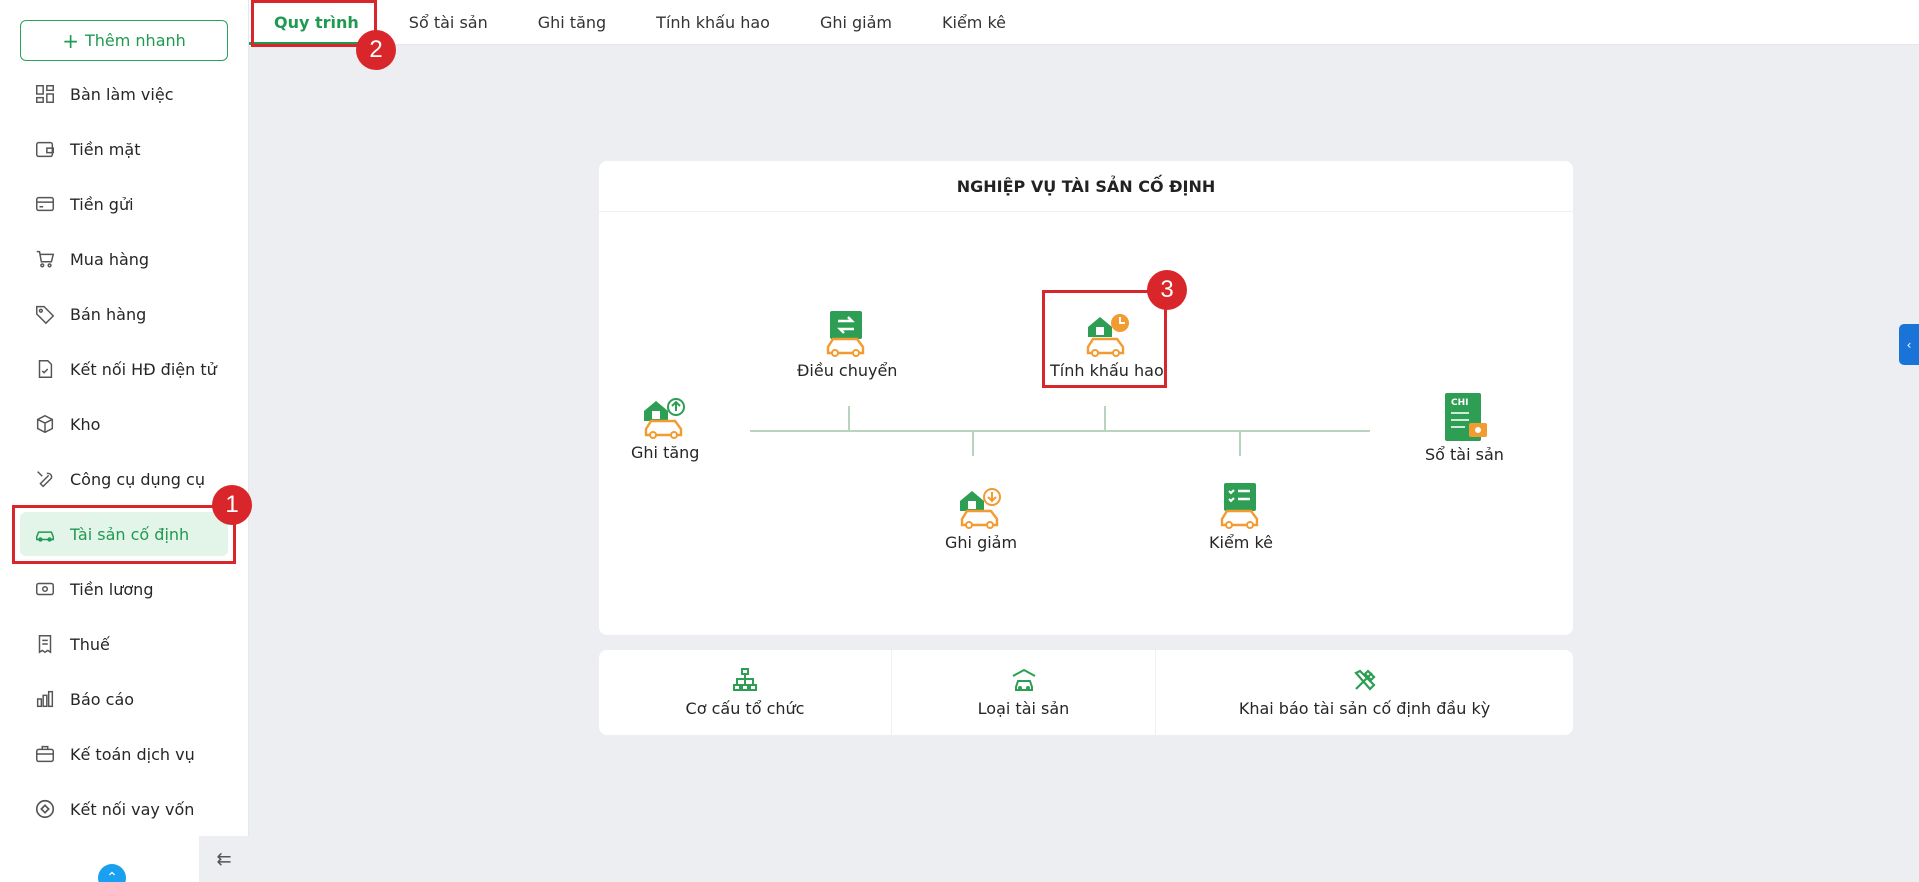 The width and height of the screenshot is (1919, 882). I want to click on tab-asset-book: Sổ tài sản, so click(448, 22).